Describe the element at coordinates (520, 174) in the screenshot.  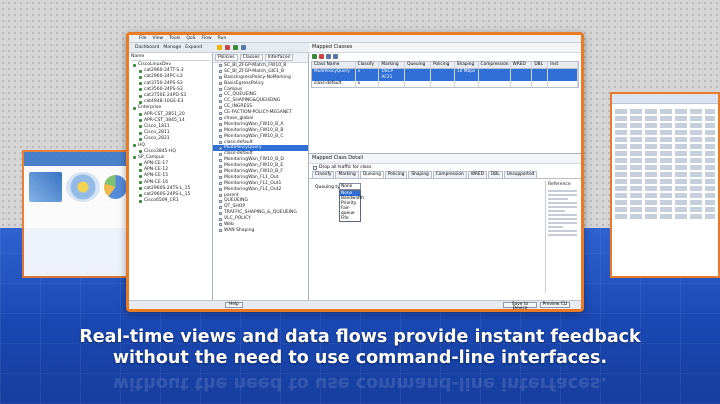
I see `tab-unsupported: Unsupported` at that location.